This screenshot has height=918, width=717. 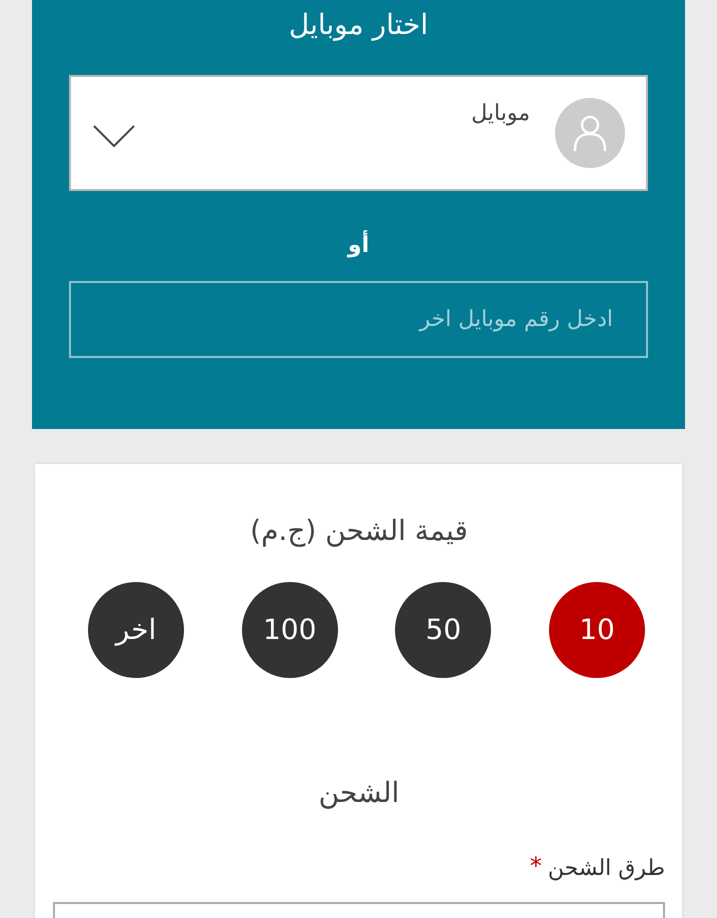 I want to click on phone-number-input: ادخل رقم موبايل اخر, so click(x=358, y=319).